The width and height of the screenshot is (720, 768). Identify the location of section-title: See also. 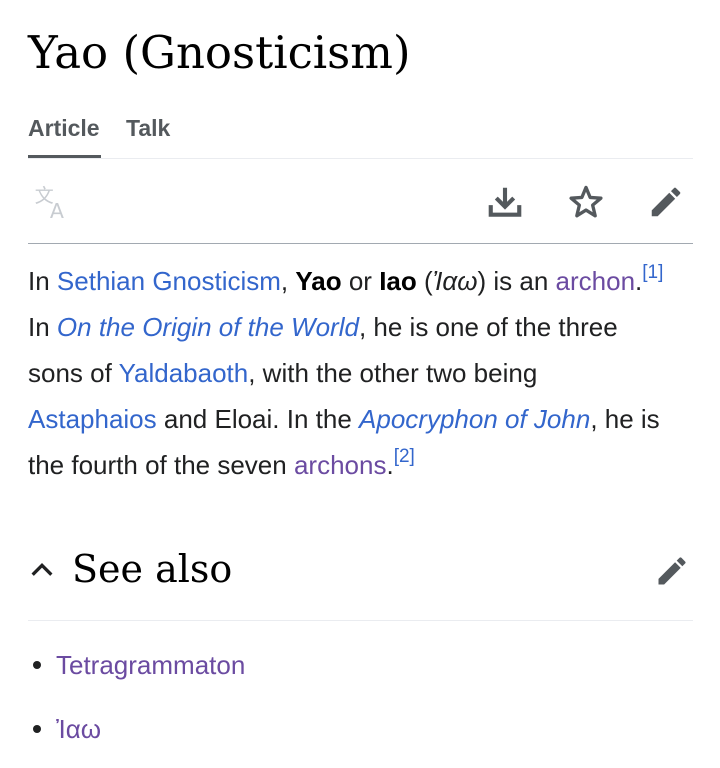
(152, 569).